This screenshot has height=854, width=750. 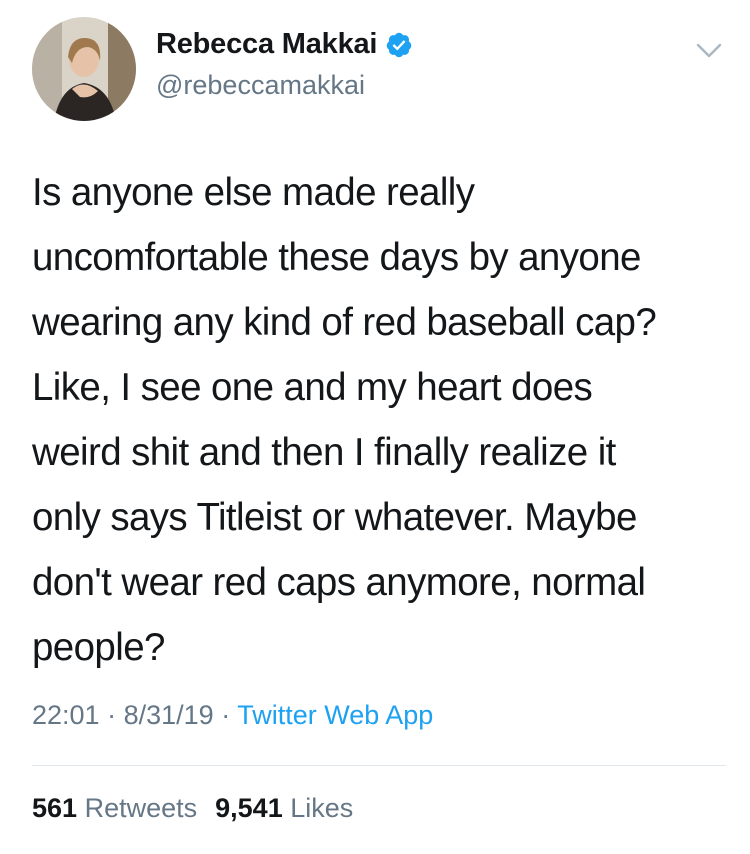 What do you see at coordinates (266, 44) in the screenshot?
I see `display-name: Rebecca Makkai` at bounding box center [266, 44].